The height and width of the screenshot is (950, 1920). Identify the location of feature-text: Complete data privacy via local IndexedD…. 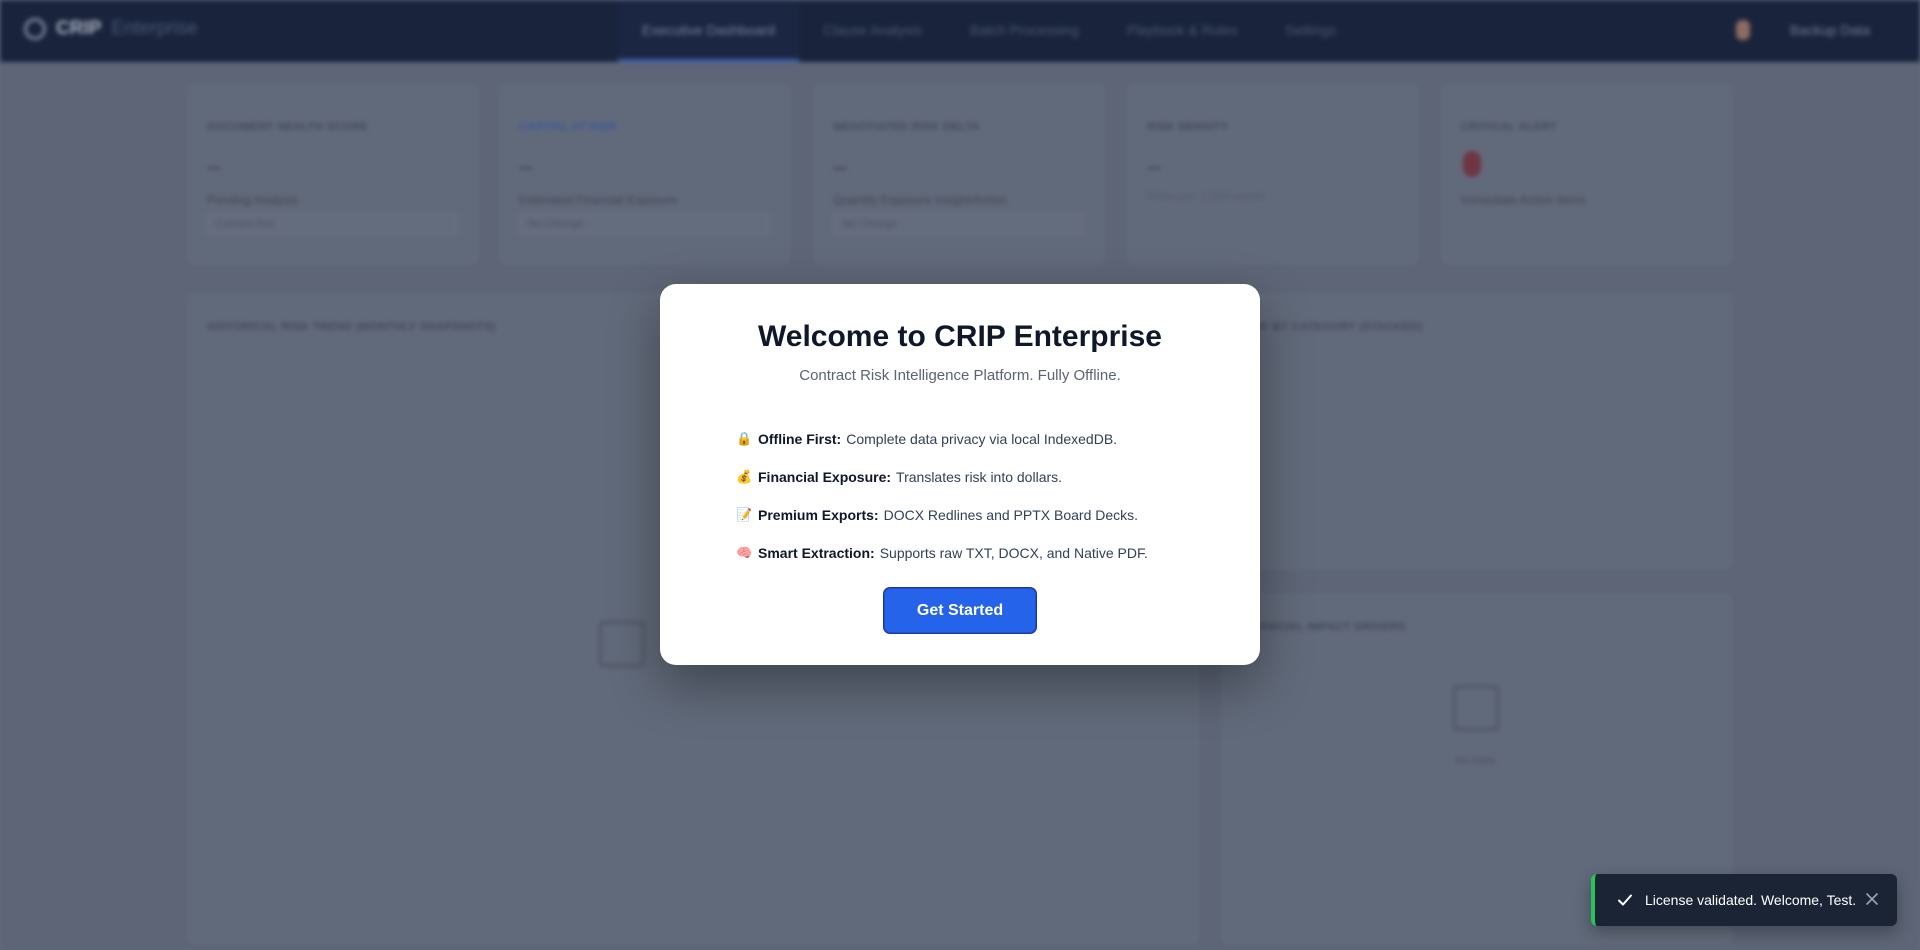
(982, 439).